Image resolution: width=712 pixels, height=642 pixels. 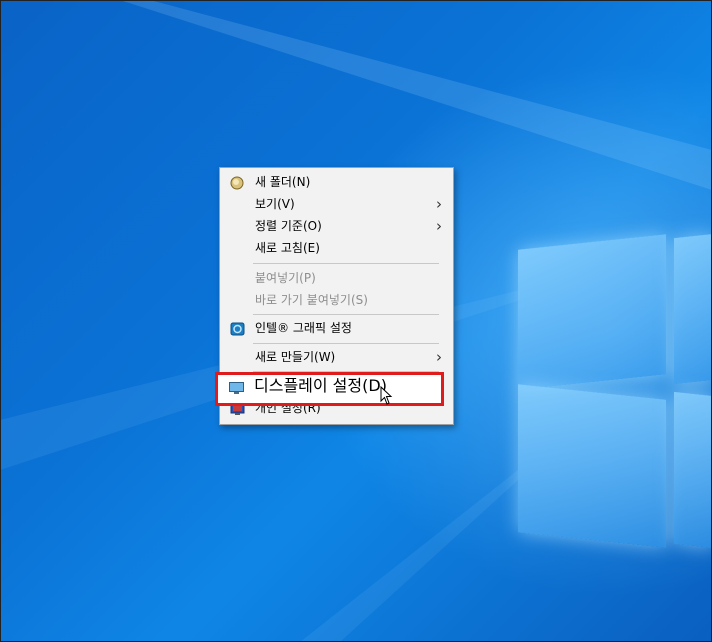 I want to click on menu-item-label: 보기(V), so click(x=275, y=204).